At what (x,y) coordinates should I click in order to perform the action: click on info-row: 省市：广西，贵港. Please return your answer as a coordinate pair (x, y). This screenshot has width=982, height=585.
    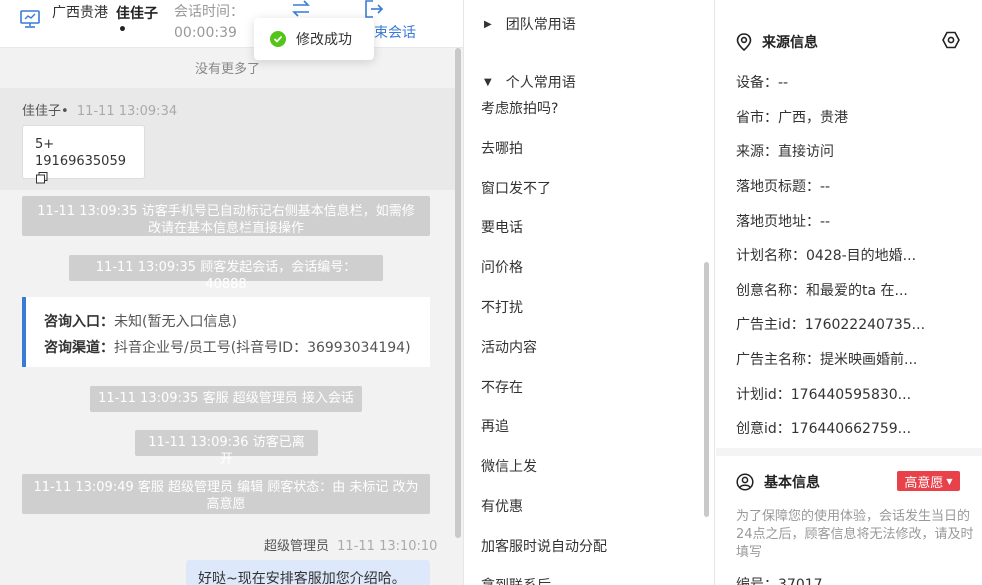
    Looking at the image, I should click on (792, 118).